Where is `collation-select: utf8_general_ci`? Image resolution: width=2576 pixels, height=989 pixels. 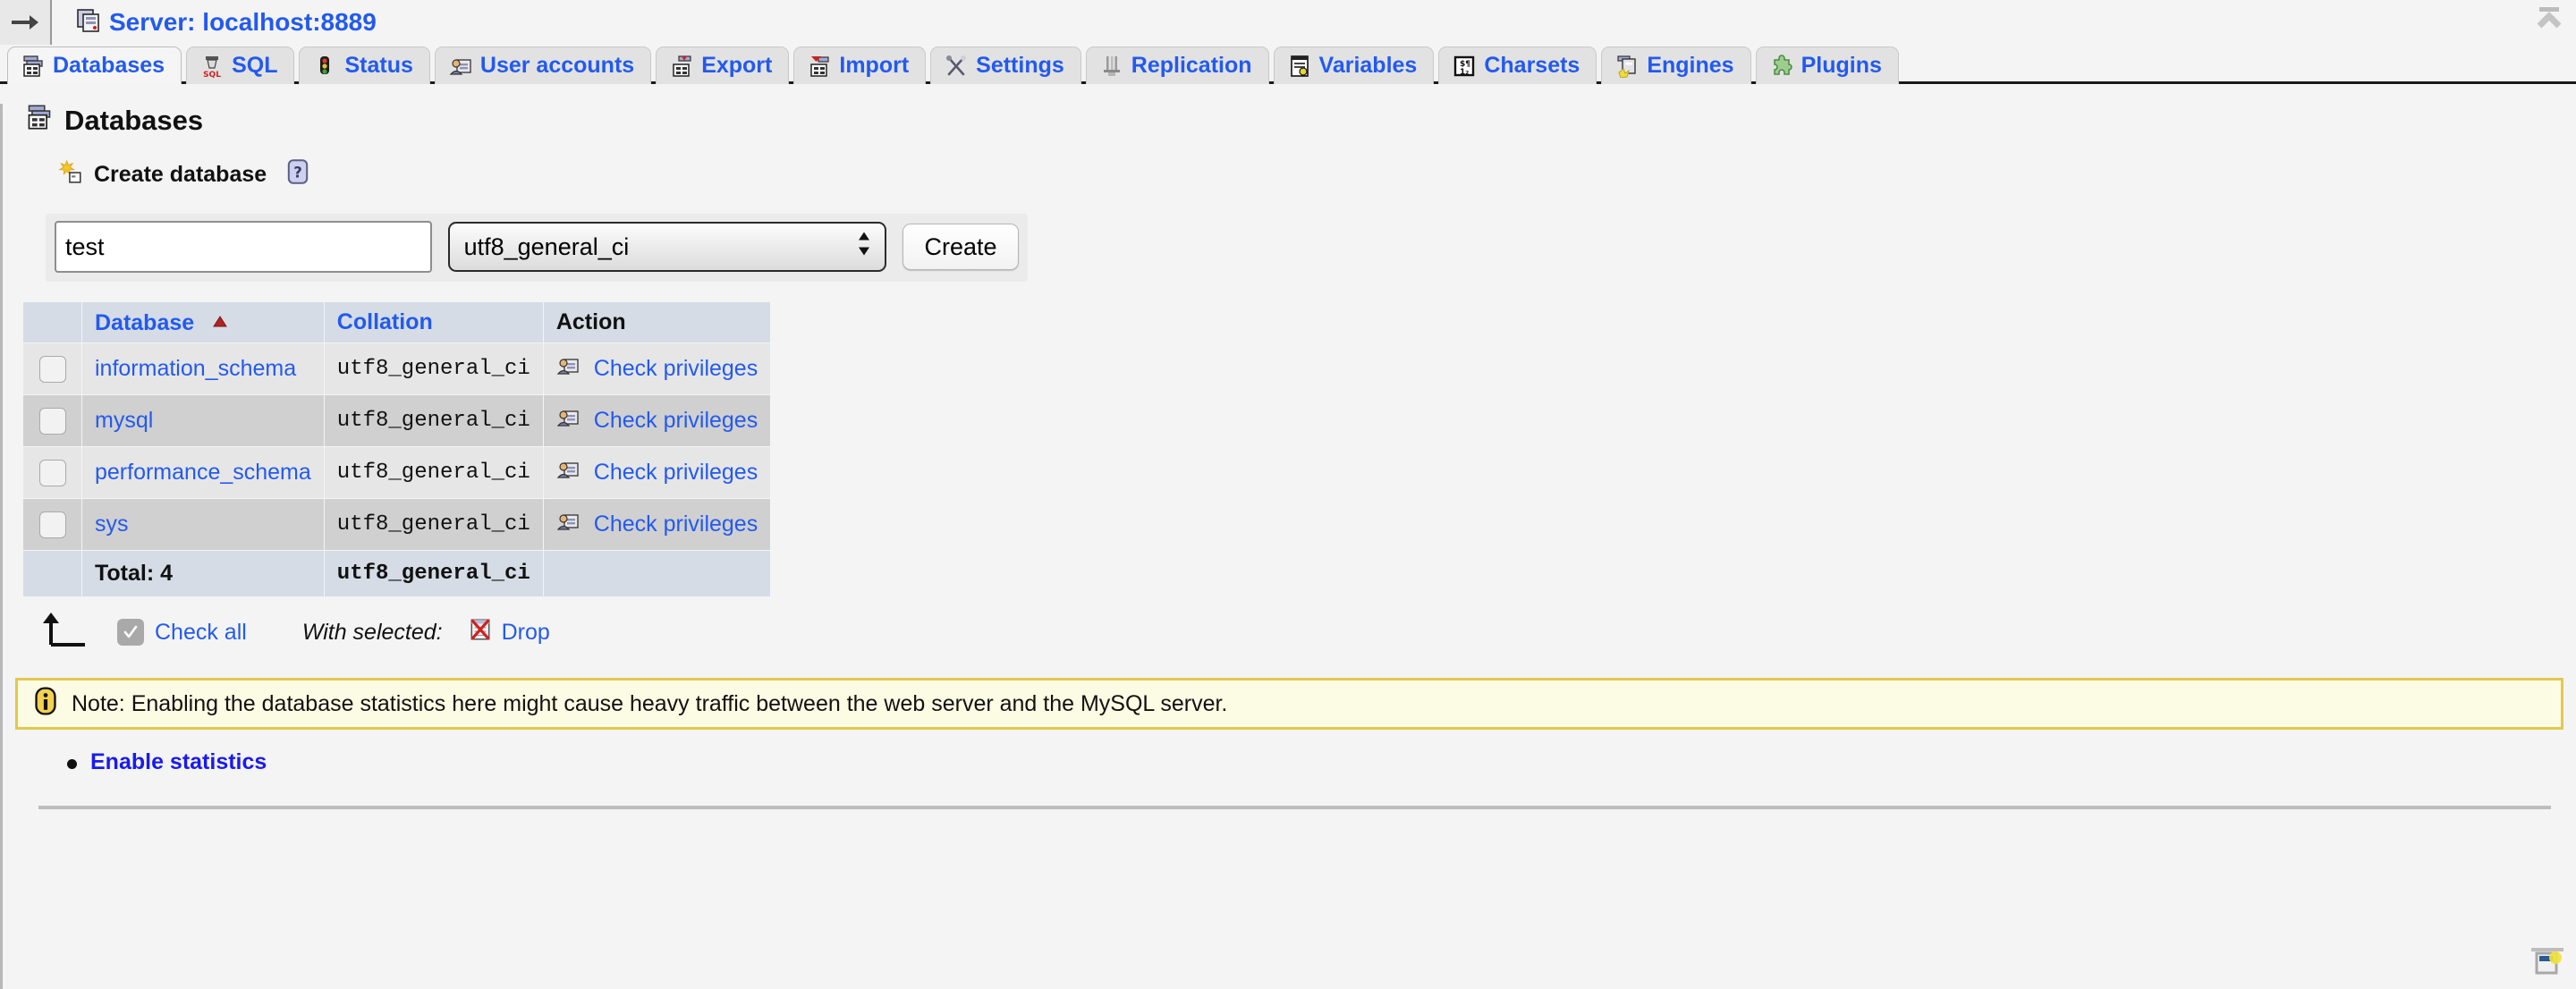
collation-select: utf8_general_ci is located at coordinates (666, 247).